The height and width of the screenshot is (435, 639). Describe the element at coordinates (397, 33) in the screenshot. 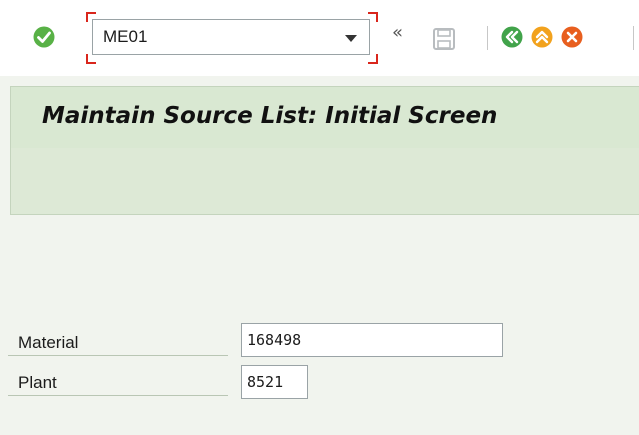

I see `collapse-toolbar-icon: «` at that location.